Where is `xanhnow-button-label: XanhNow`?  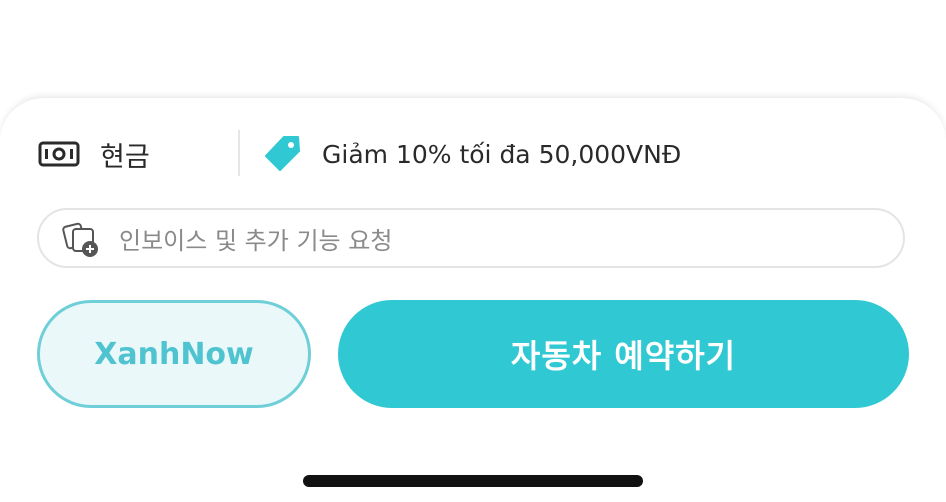
xanhnow-button-label: XanhNow is located at coordinates (174, 354).